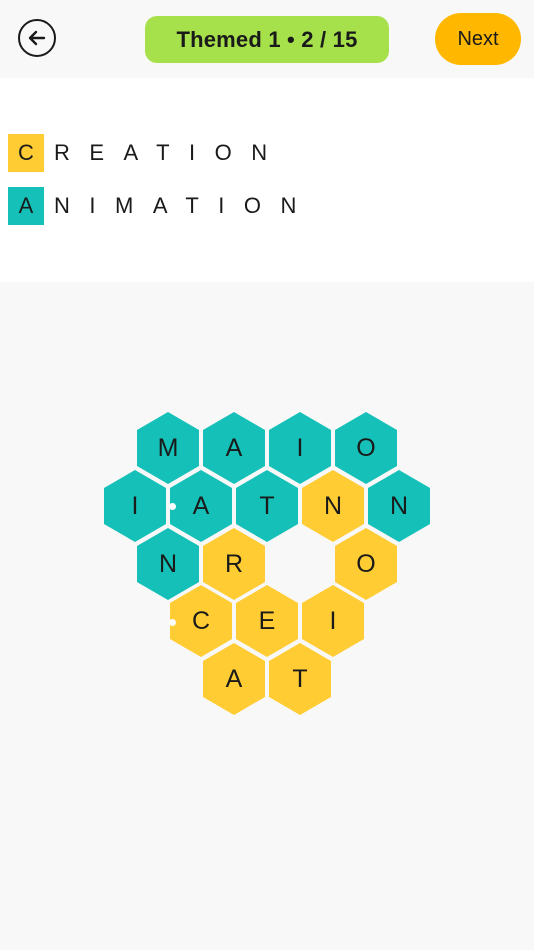  What do you see at coordinates (26, 206) in the screenshot?
I see `word-first-letter: A` at bounding box center [26, 206].